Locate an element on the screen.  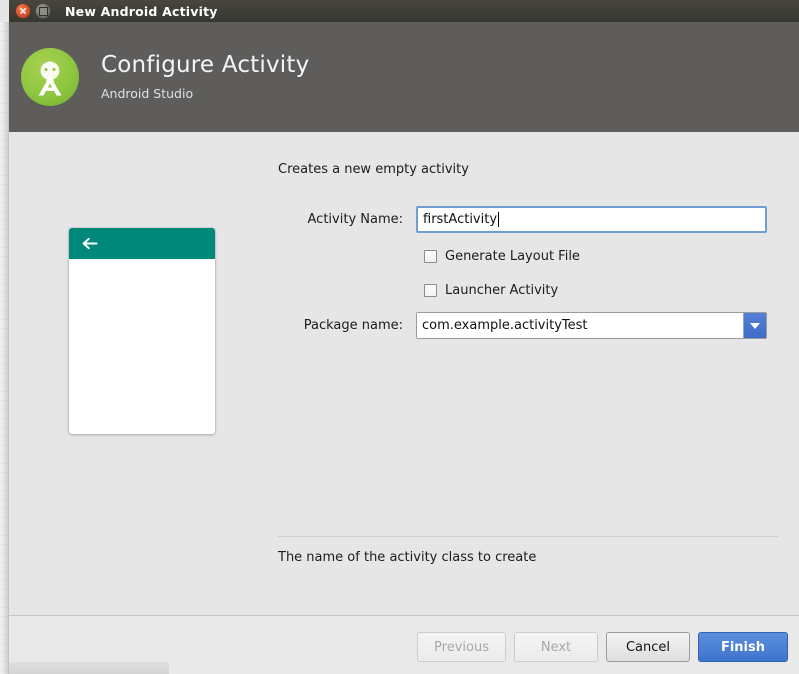
generate-layout-file-label: Generate Layout File is located at coordinates (512, 256).